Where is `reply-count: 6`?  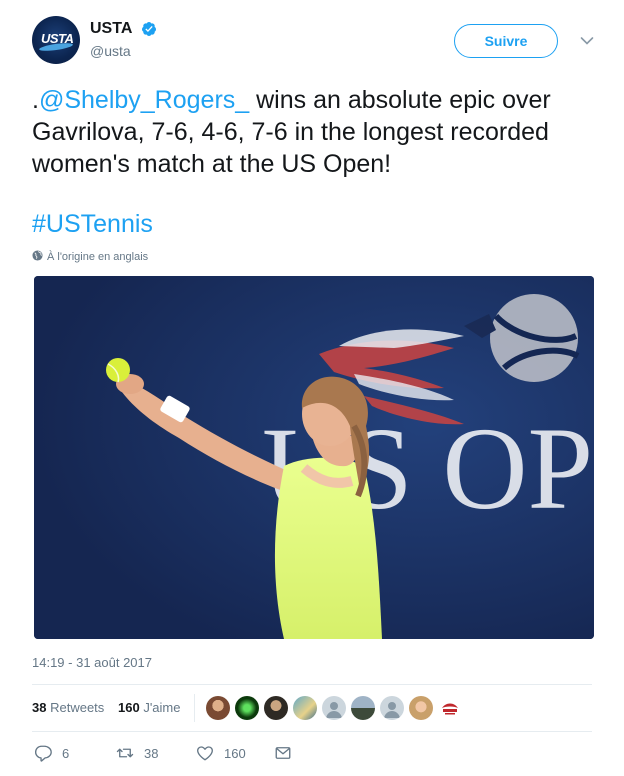 reply-count: 6 is located at coordinates (66, 753).